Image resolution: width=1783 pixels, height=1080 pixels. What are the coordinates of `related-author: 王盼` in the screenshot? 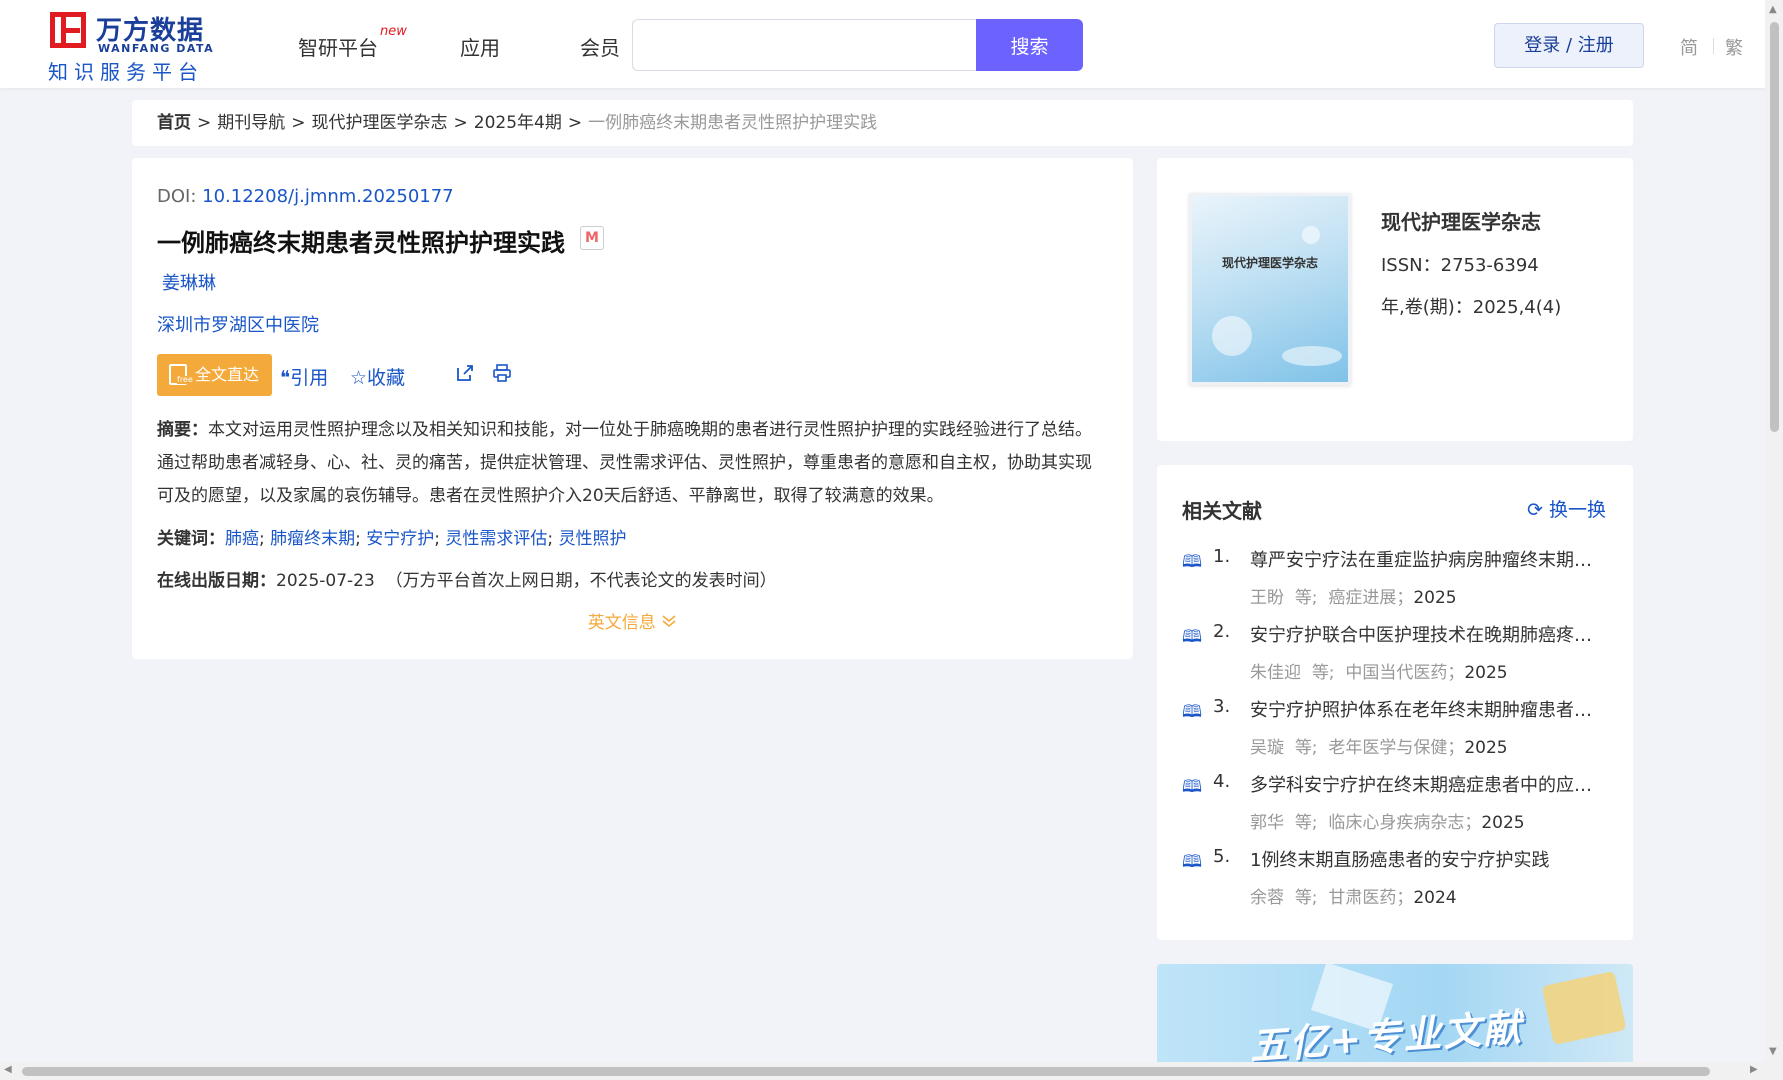 It's located at (1267, 598).